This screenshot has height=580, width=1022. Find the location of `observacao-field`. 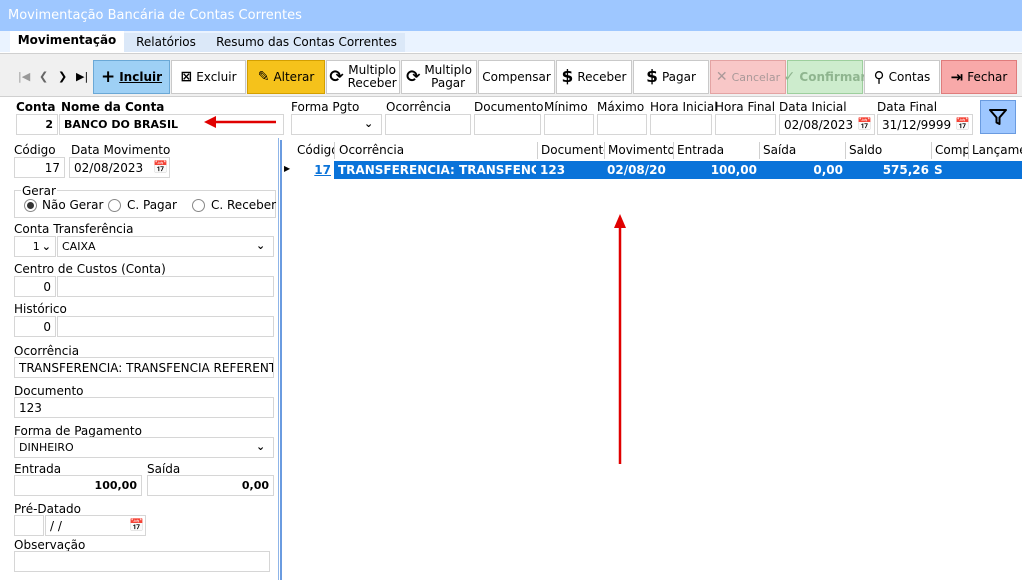

observacao-field is located at coordinates (142, 561).